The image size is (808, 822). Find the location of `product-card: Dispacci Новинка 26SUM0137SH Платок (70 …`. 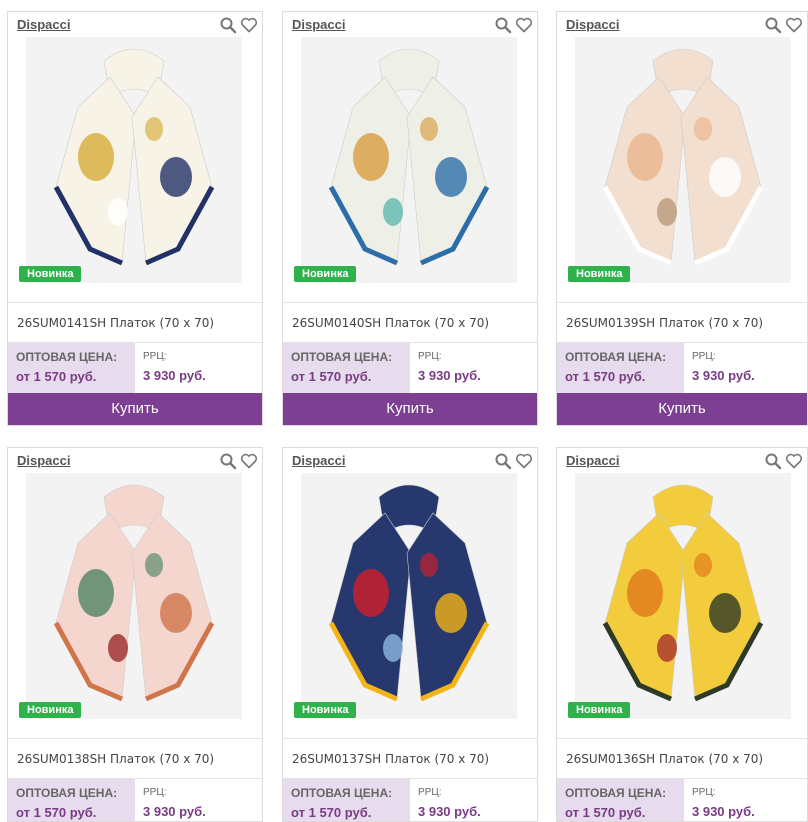

product-card: Dispacci Новинка 26SUM0137SH Платок (70 … is located at coordinates (410, 634).